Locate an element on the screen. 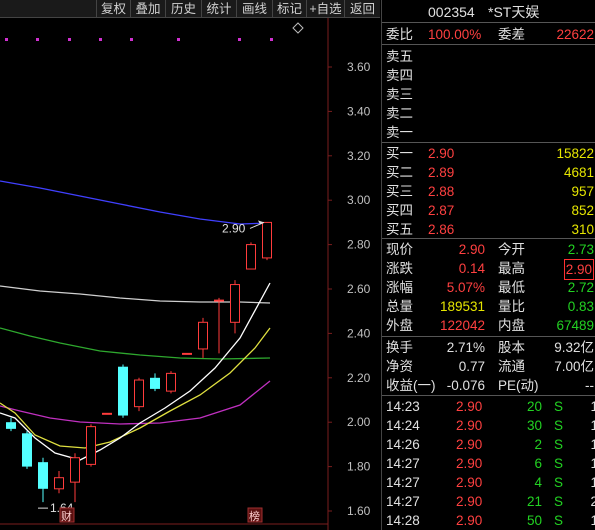 Image resolution: width=595 pixels, height=530 pixels. order-row-buy: 买一 2.90 15822 is located at coordinates (488, 153).